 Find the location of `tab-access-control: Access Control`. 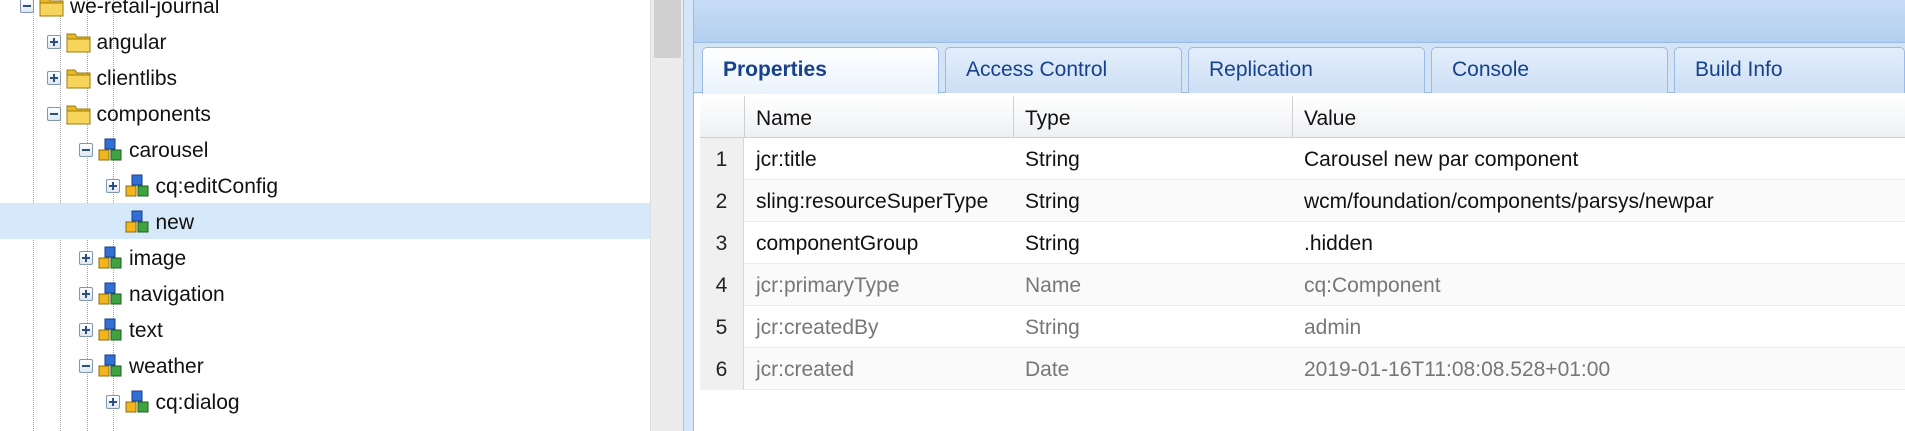

tab-access-control: Access Control is located at coordinates (1063, 70).